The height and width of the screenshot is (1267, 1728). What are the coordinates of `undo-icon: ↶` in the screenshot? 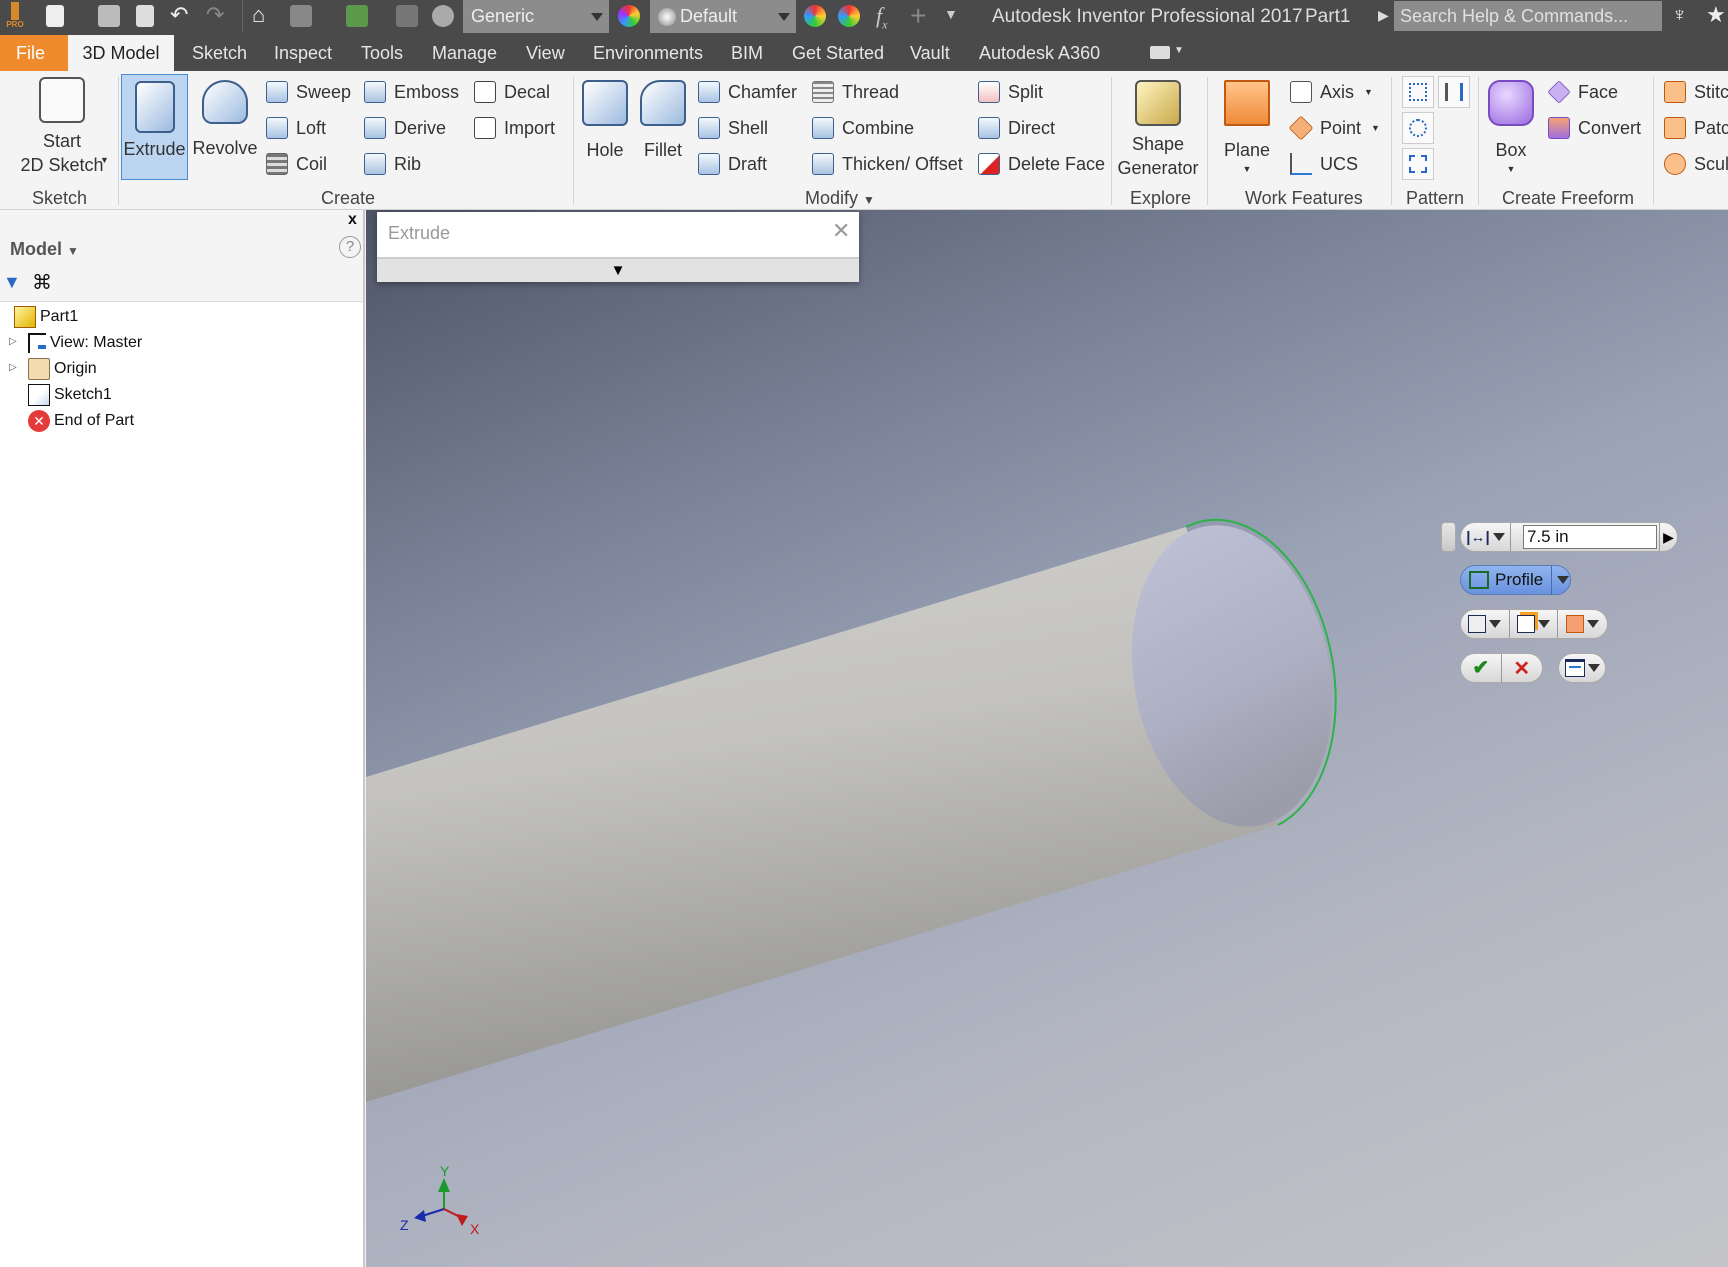 It's located at (179, 15).